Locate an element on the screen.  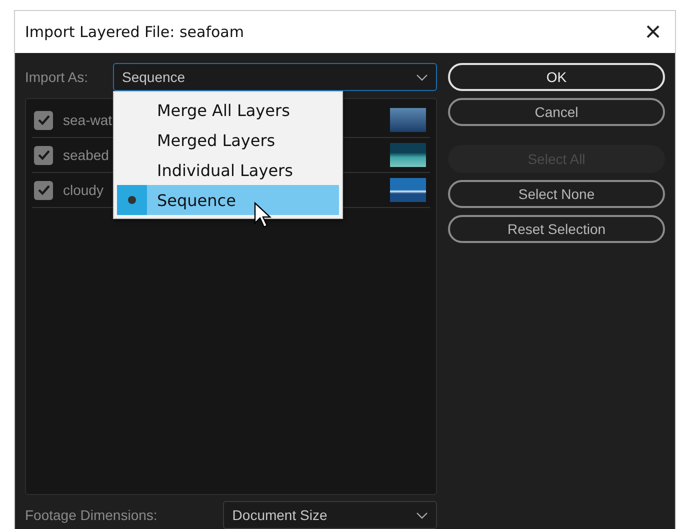
layer-name: seabed is located at coordinates (86, 155).